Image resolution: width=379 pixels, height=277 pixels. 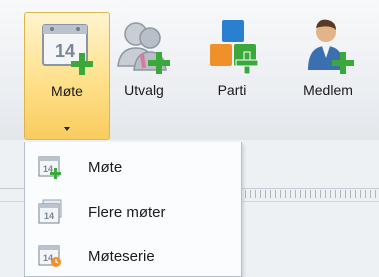 What do you see at coordinates (144, 90) in the screenshot?
I see `utvalg-ribbon-label: Utvalg` at bounding box center [144, 90].